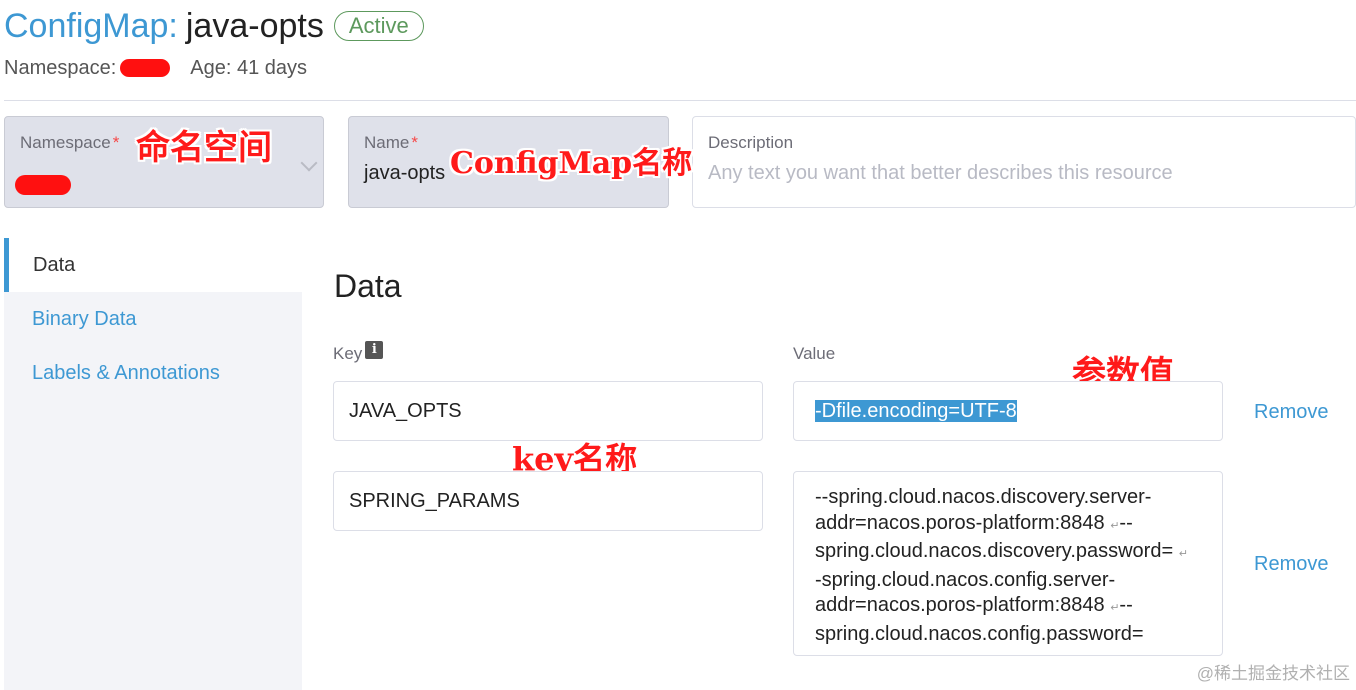 This screenshot has width=1356, height=690. Describe the element at coordinates (916, 410) in the screenshot. I see `selected-text: -Dfile.encoding=UTF-8` at that location.